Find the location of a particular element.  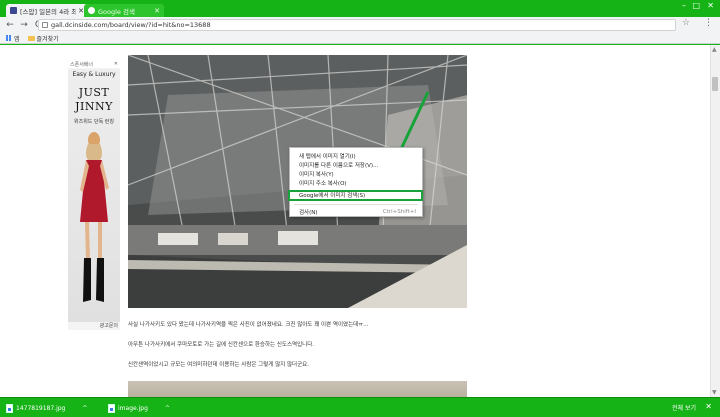

ctx-item-label: 검사(N) is located at coordinates (308, 212).